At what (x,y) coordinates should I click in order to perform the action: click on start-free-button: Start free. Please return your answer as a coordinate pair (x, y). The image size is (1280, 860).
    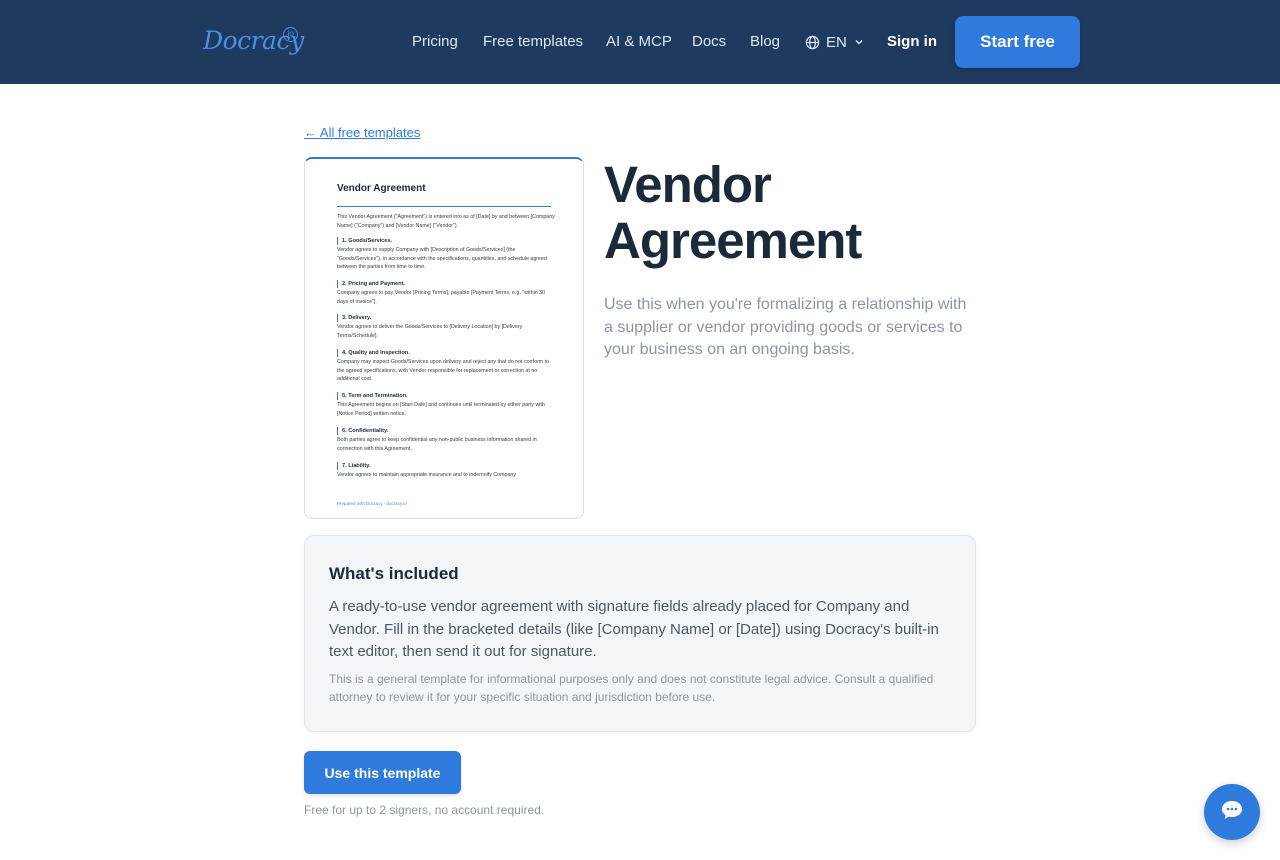
    Looking at the image, I should click on (1017, 42).